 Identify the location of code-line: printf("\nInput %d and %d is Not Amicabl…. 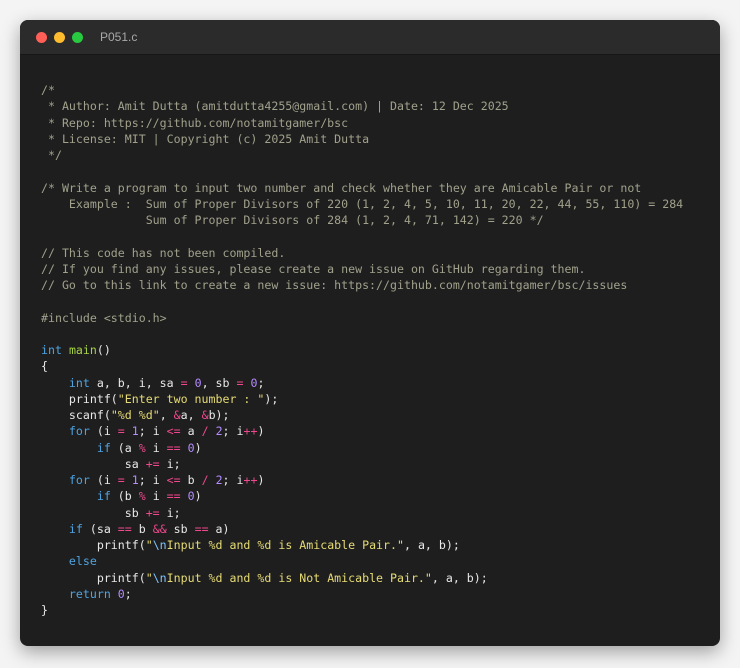
(380, 578).